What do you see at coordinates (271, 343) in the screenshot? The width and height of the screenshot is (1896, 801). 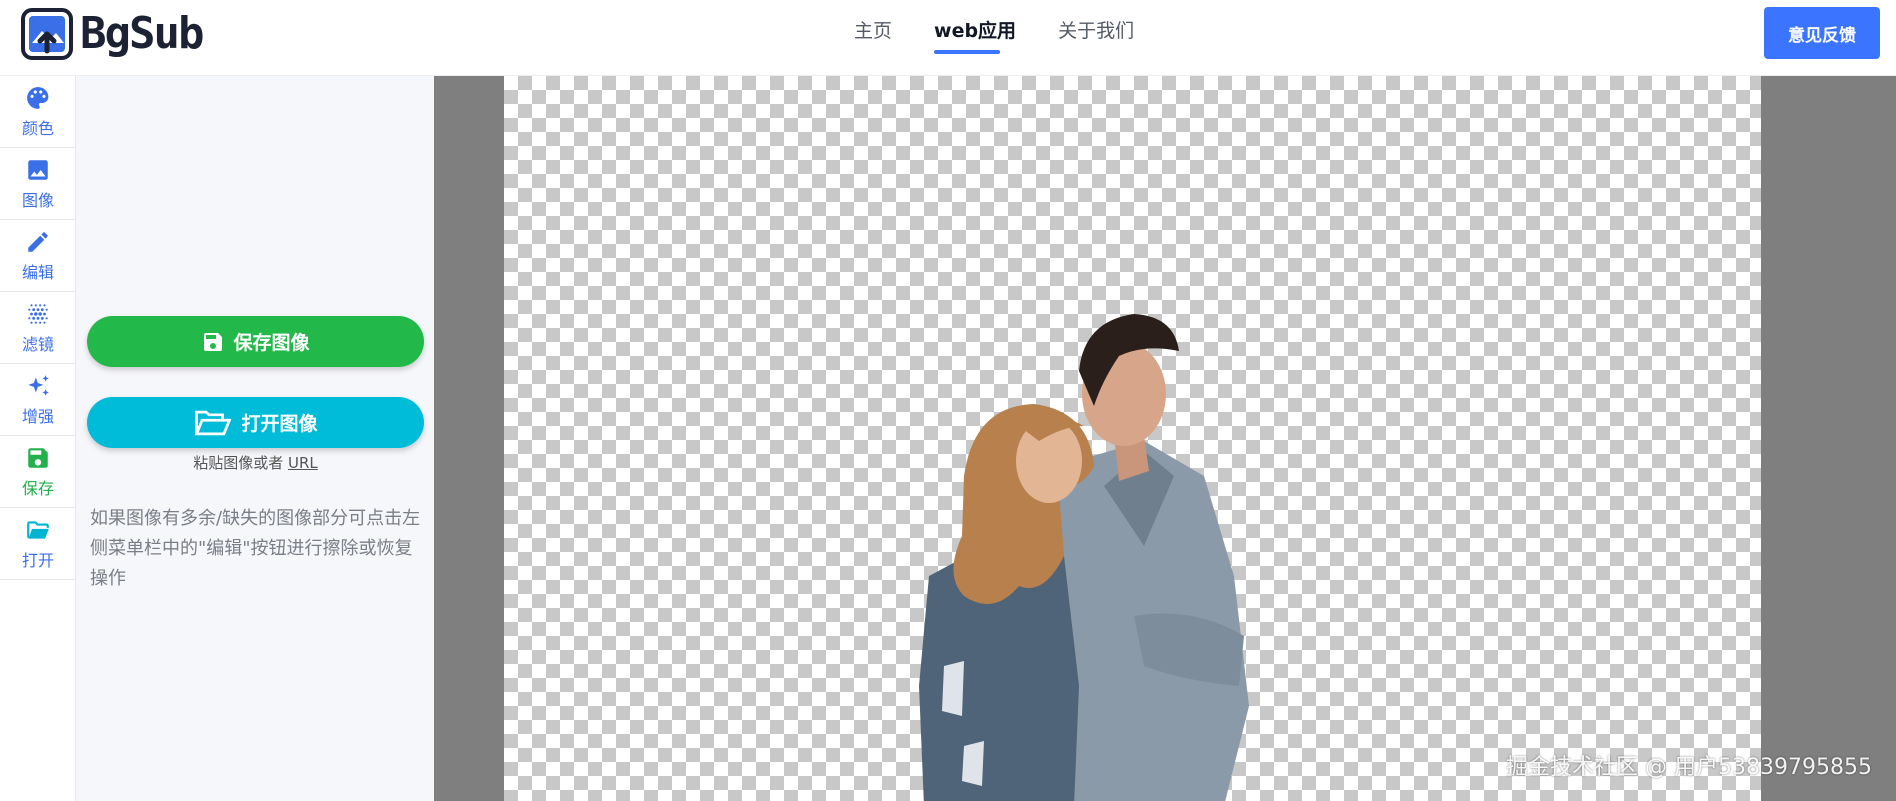 I see `save-image-label: 保存图像` at bounding box center [271, 343].